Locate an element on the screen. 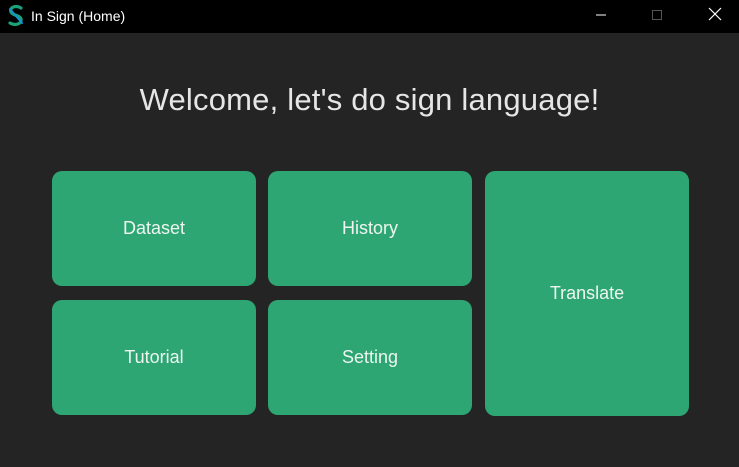 This screenshot has height=467, width=739. close-icon is located at coordinates (715, 16).